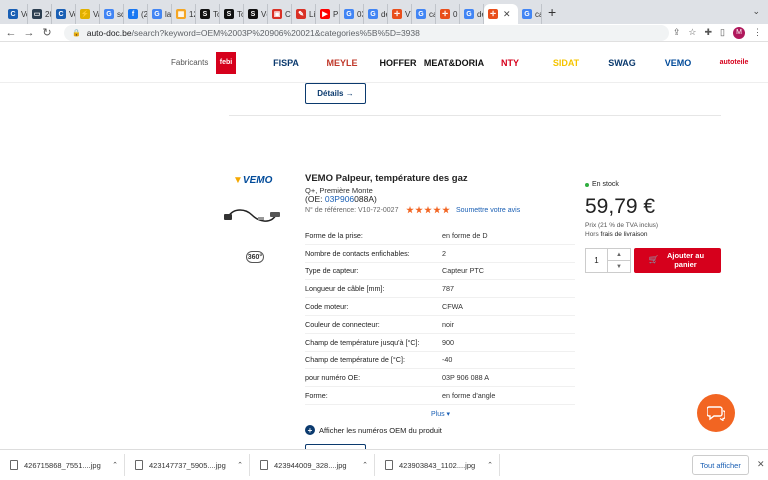  What do you see at coordinates (678, 63) in the screenshot?
I see `brand-logo: VEMO` at bounding box center [678, 63].